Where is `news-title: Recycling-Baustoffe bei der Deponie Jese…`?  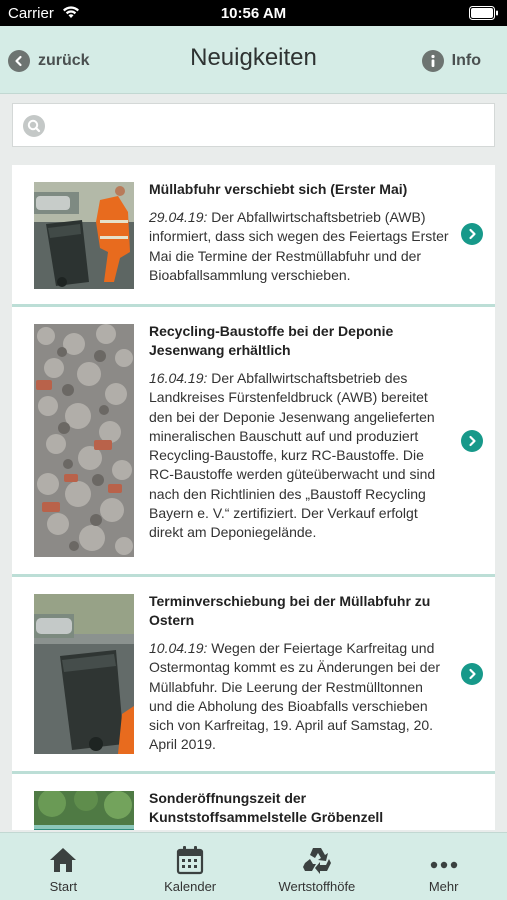
news-title: Recycling-Baustoffe bei der Deponie Jese… is located at coordinates (271, 340).